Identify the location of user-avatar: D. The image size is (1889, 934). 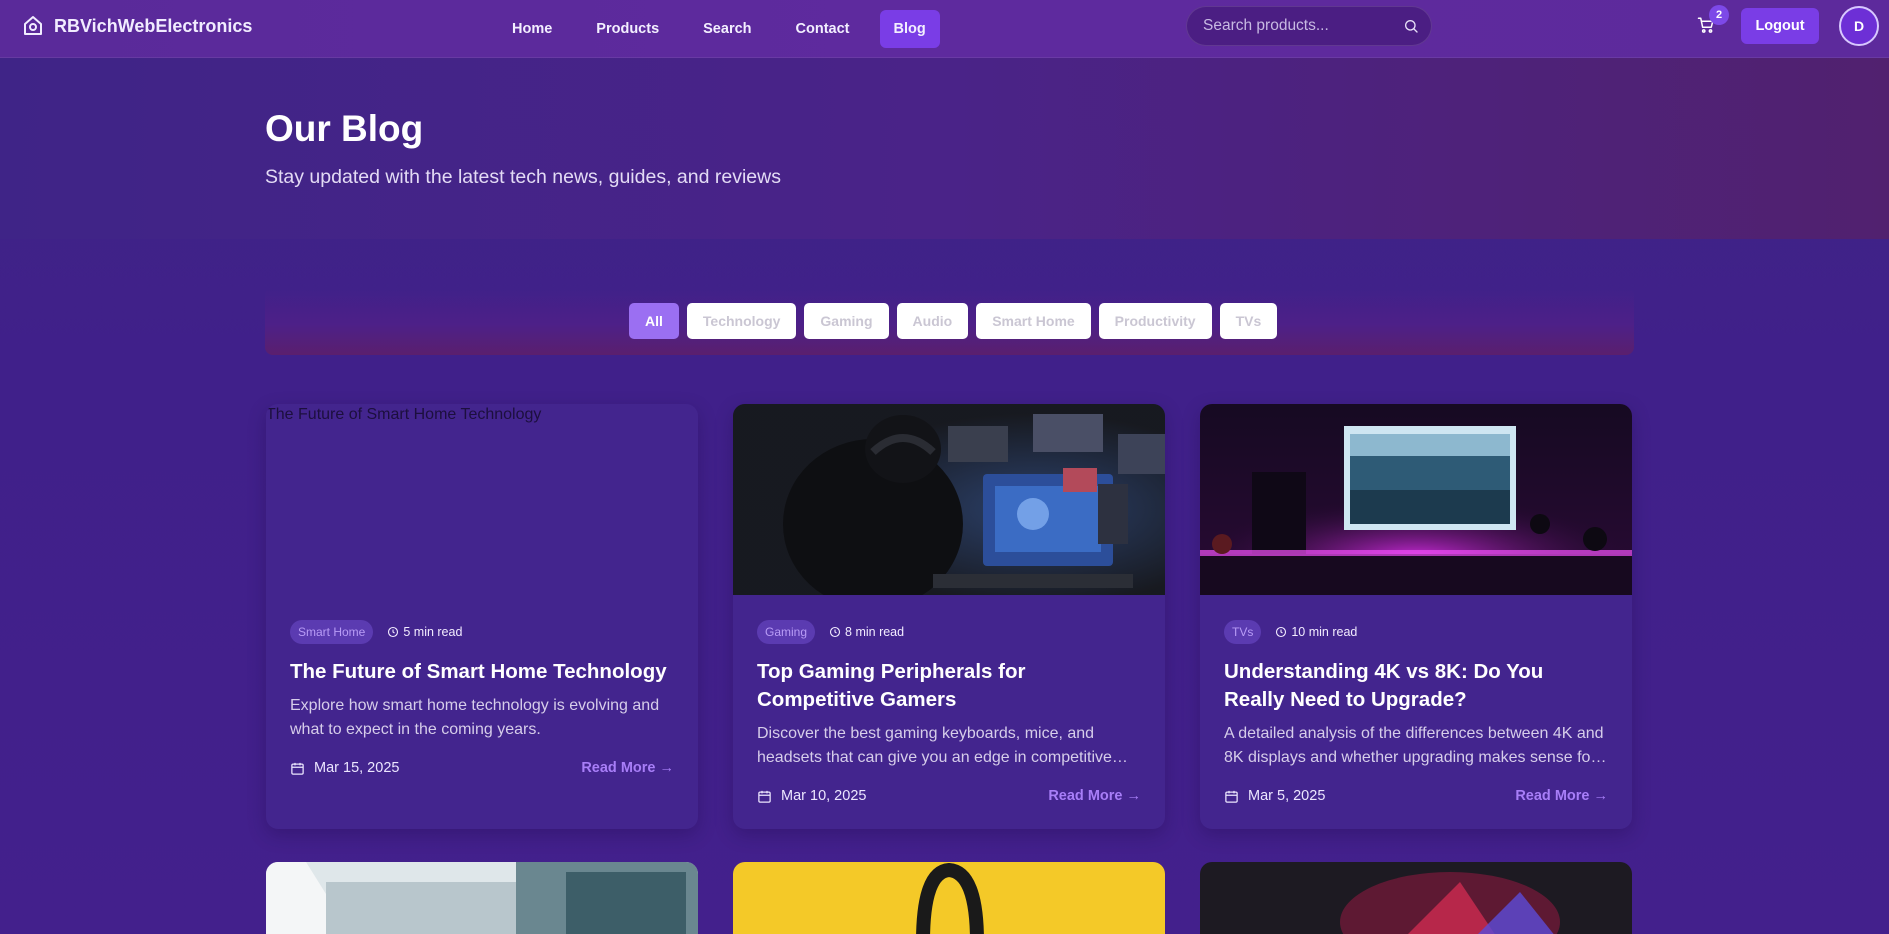
(1859, 26).